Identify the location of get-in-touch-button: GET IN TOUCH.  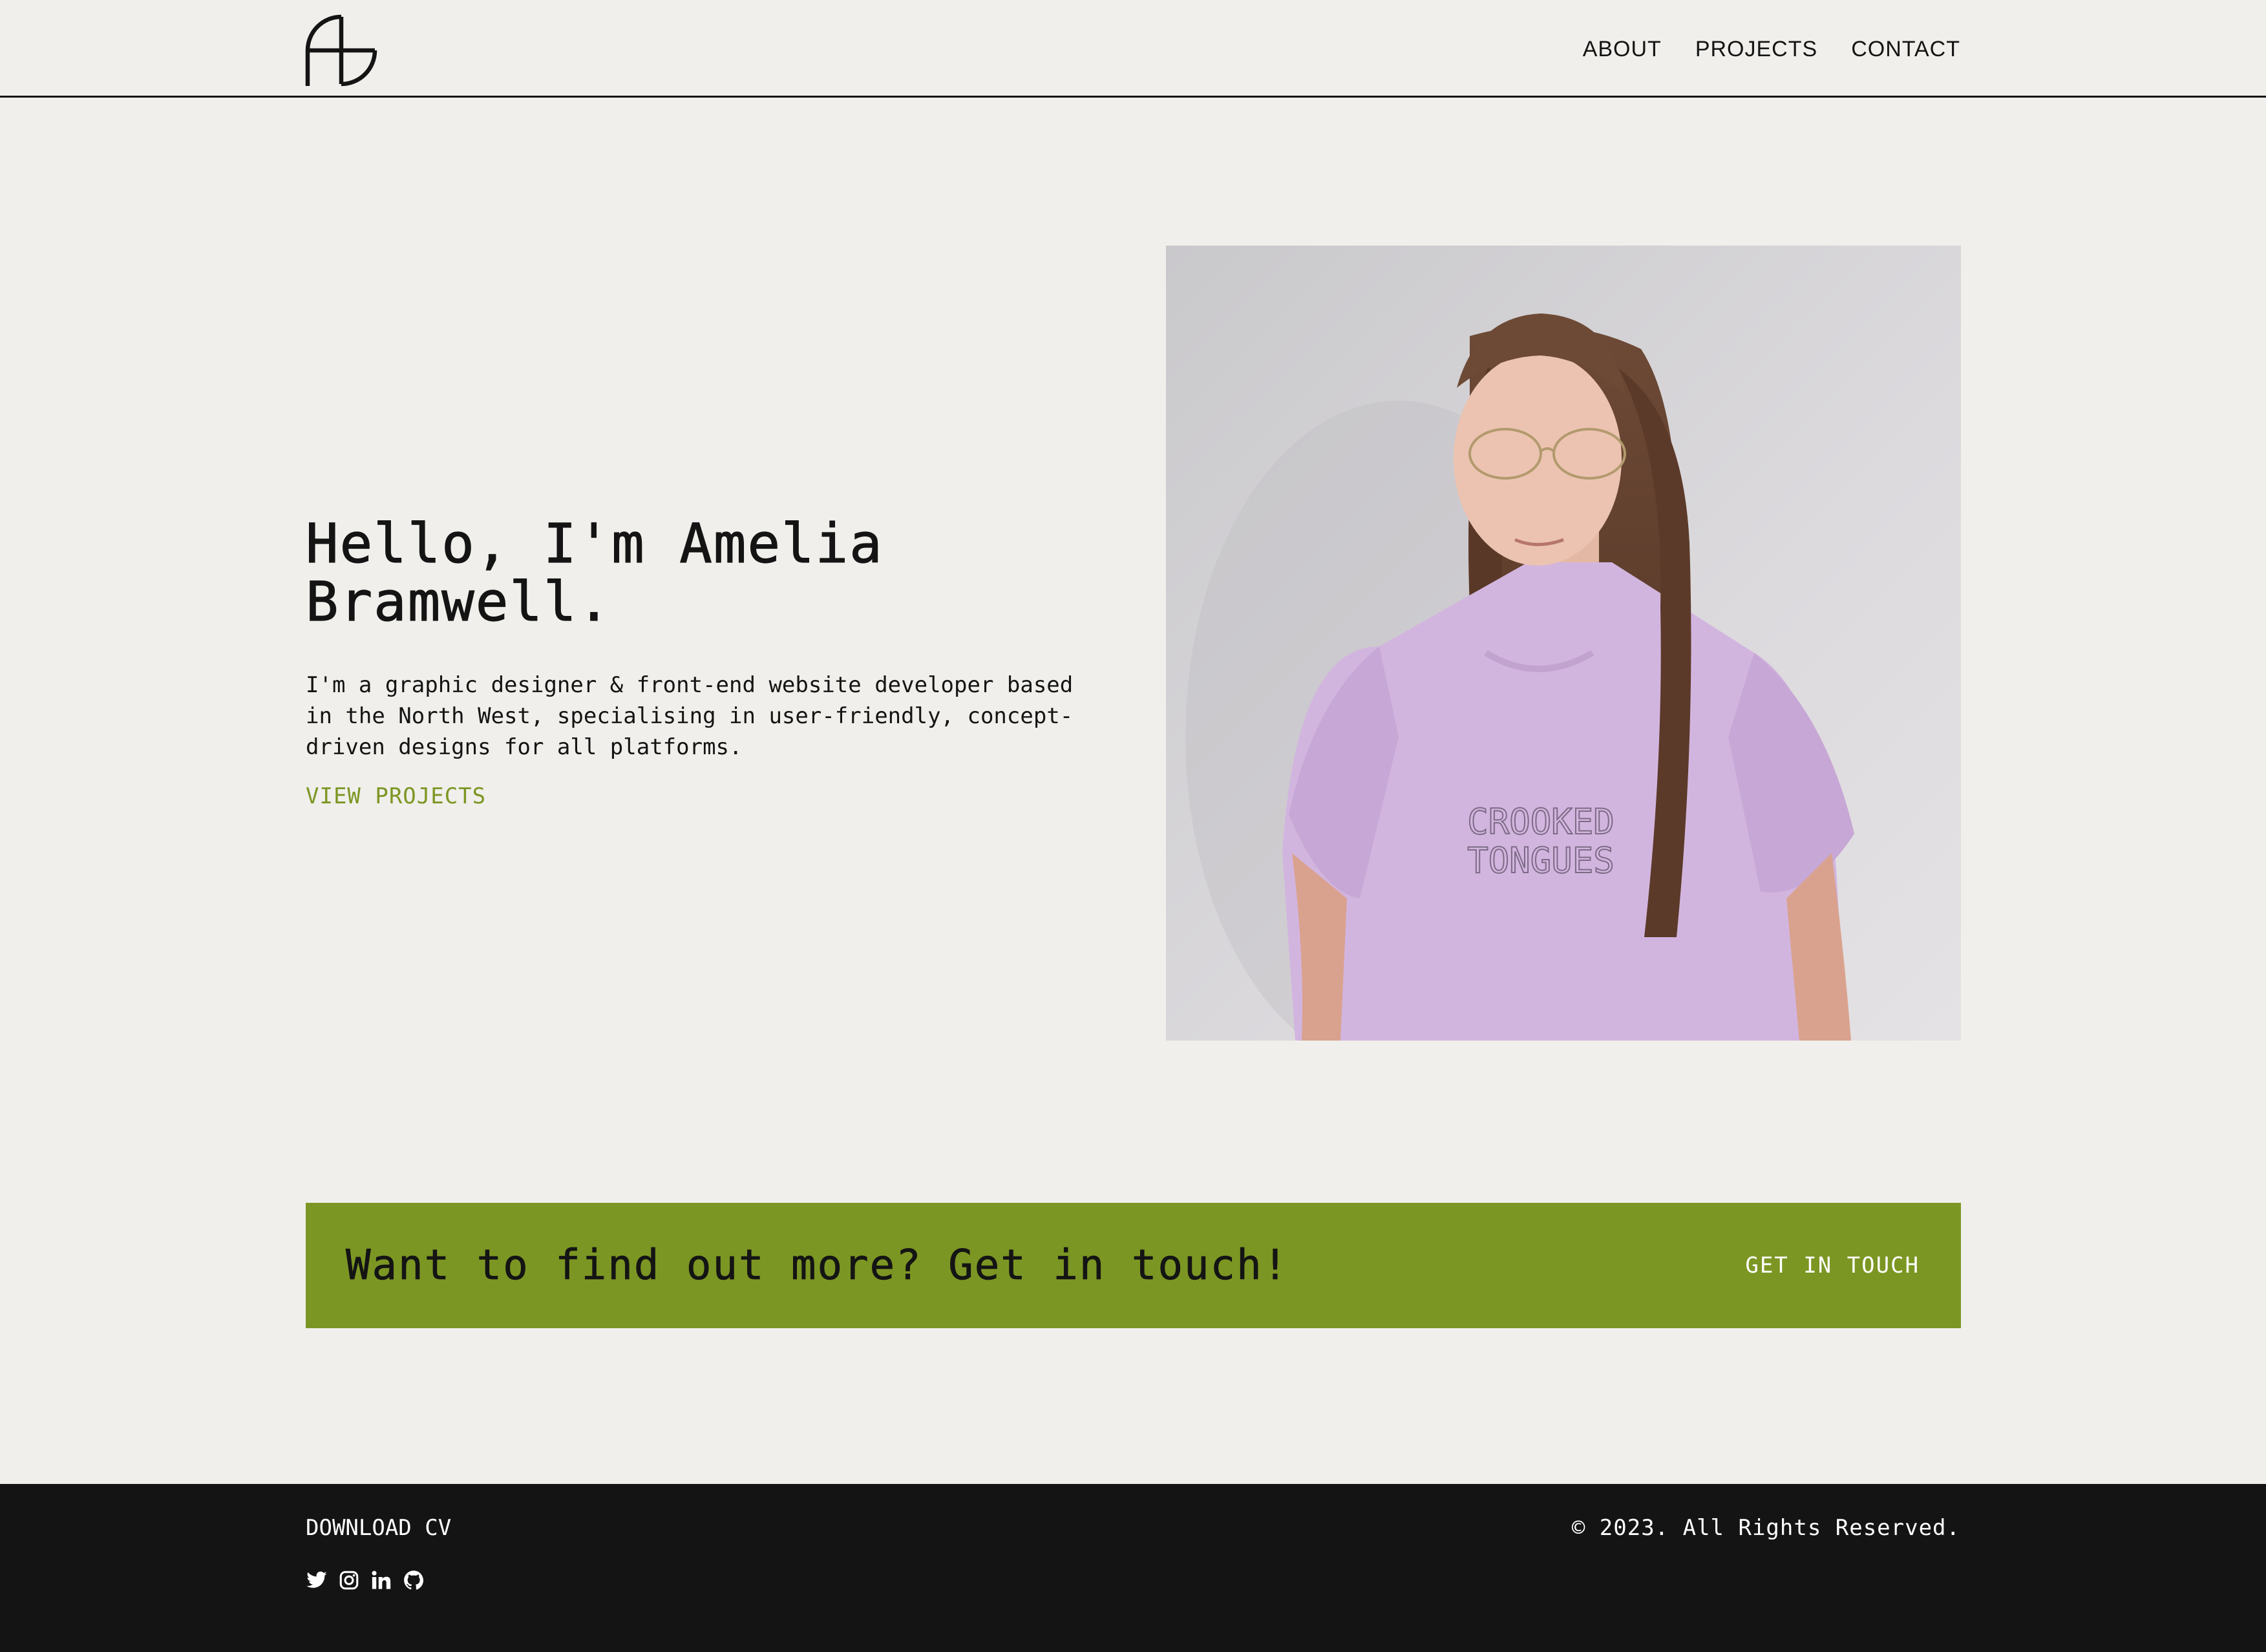
(1833, 1265).